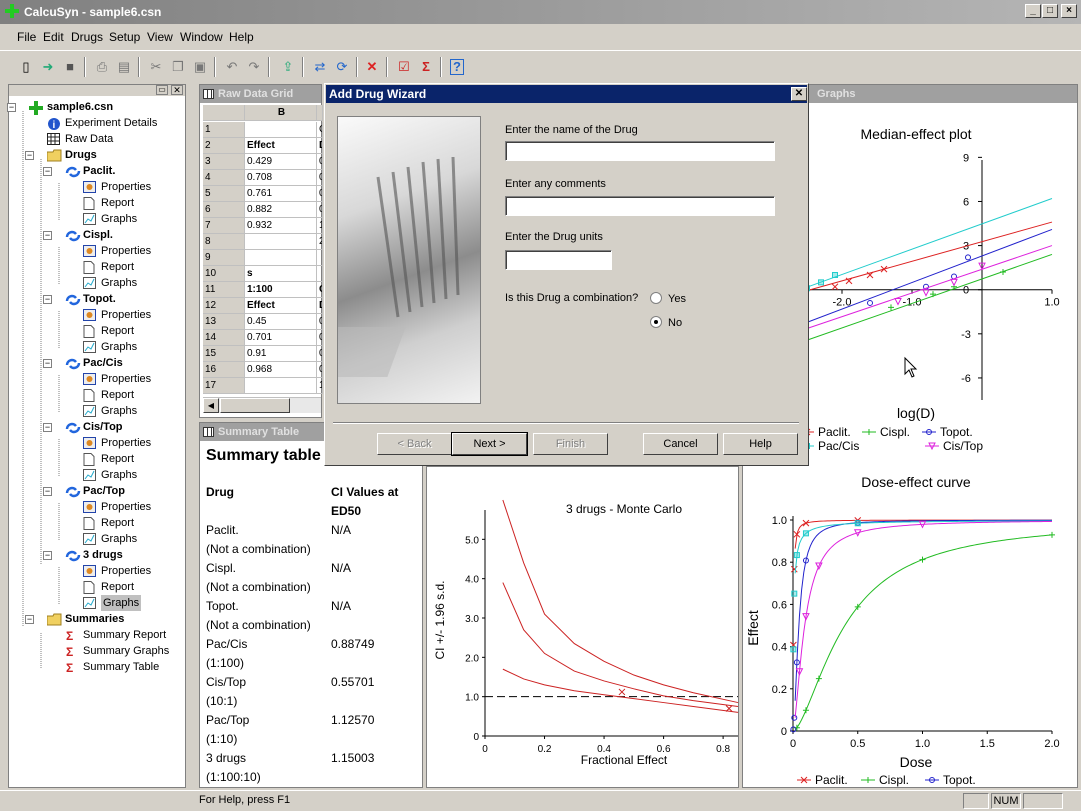 The image size is (1081, 811). I want to click on dose-xtick-label: 2.0, so click(1051, 744).